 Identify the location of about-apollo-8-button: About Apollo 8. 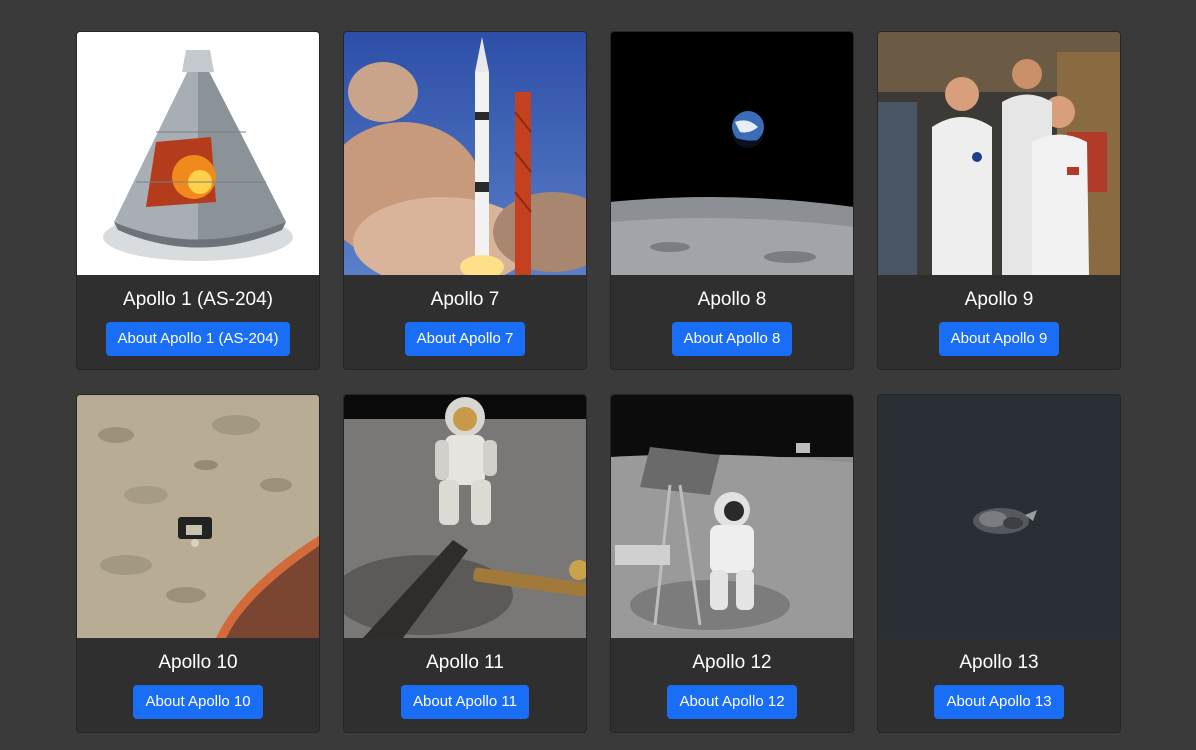
(732, 339).